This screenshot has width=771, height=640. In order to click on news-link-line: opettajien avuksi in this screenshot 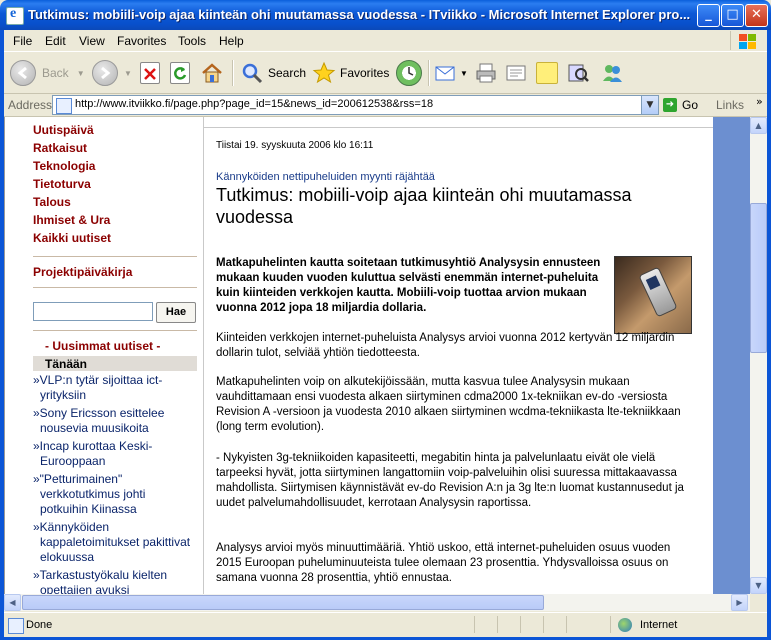, I will do `click(85, 588)`.